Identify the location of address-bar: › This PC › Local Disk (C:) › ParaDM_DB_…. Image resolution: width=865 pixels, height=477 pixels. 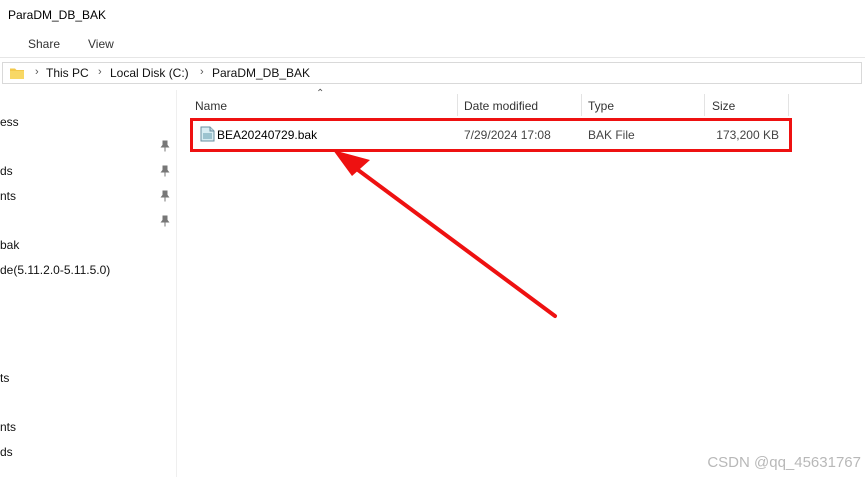
(432, 73).